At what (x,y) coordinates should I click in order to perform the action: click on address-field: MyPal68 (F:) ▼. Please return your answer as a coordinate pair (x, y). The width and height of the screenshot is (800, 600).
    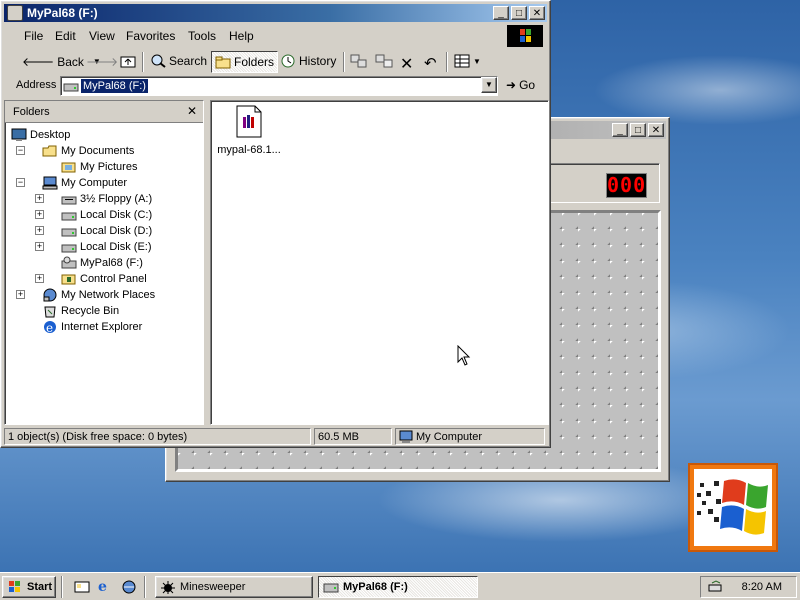
    Looking at the image, I should click on (279, 86).